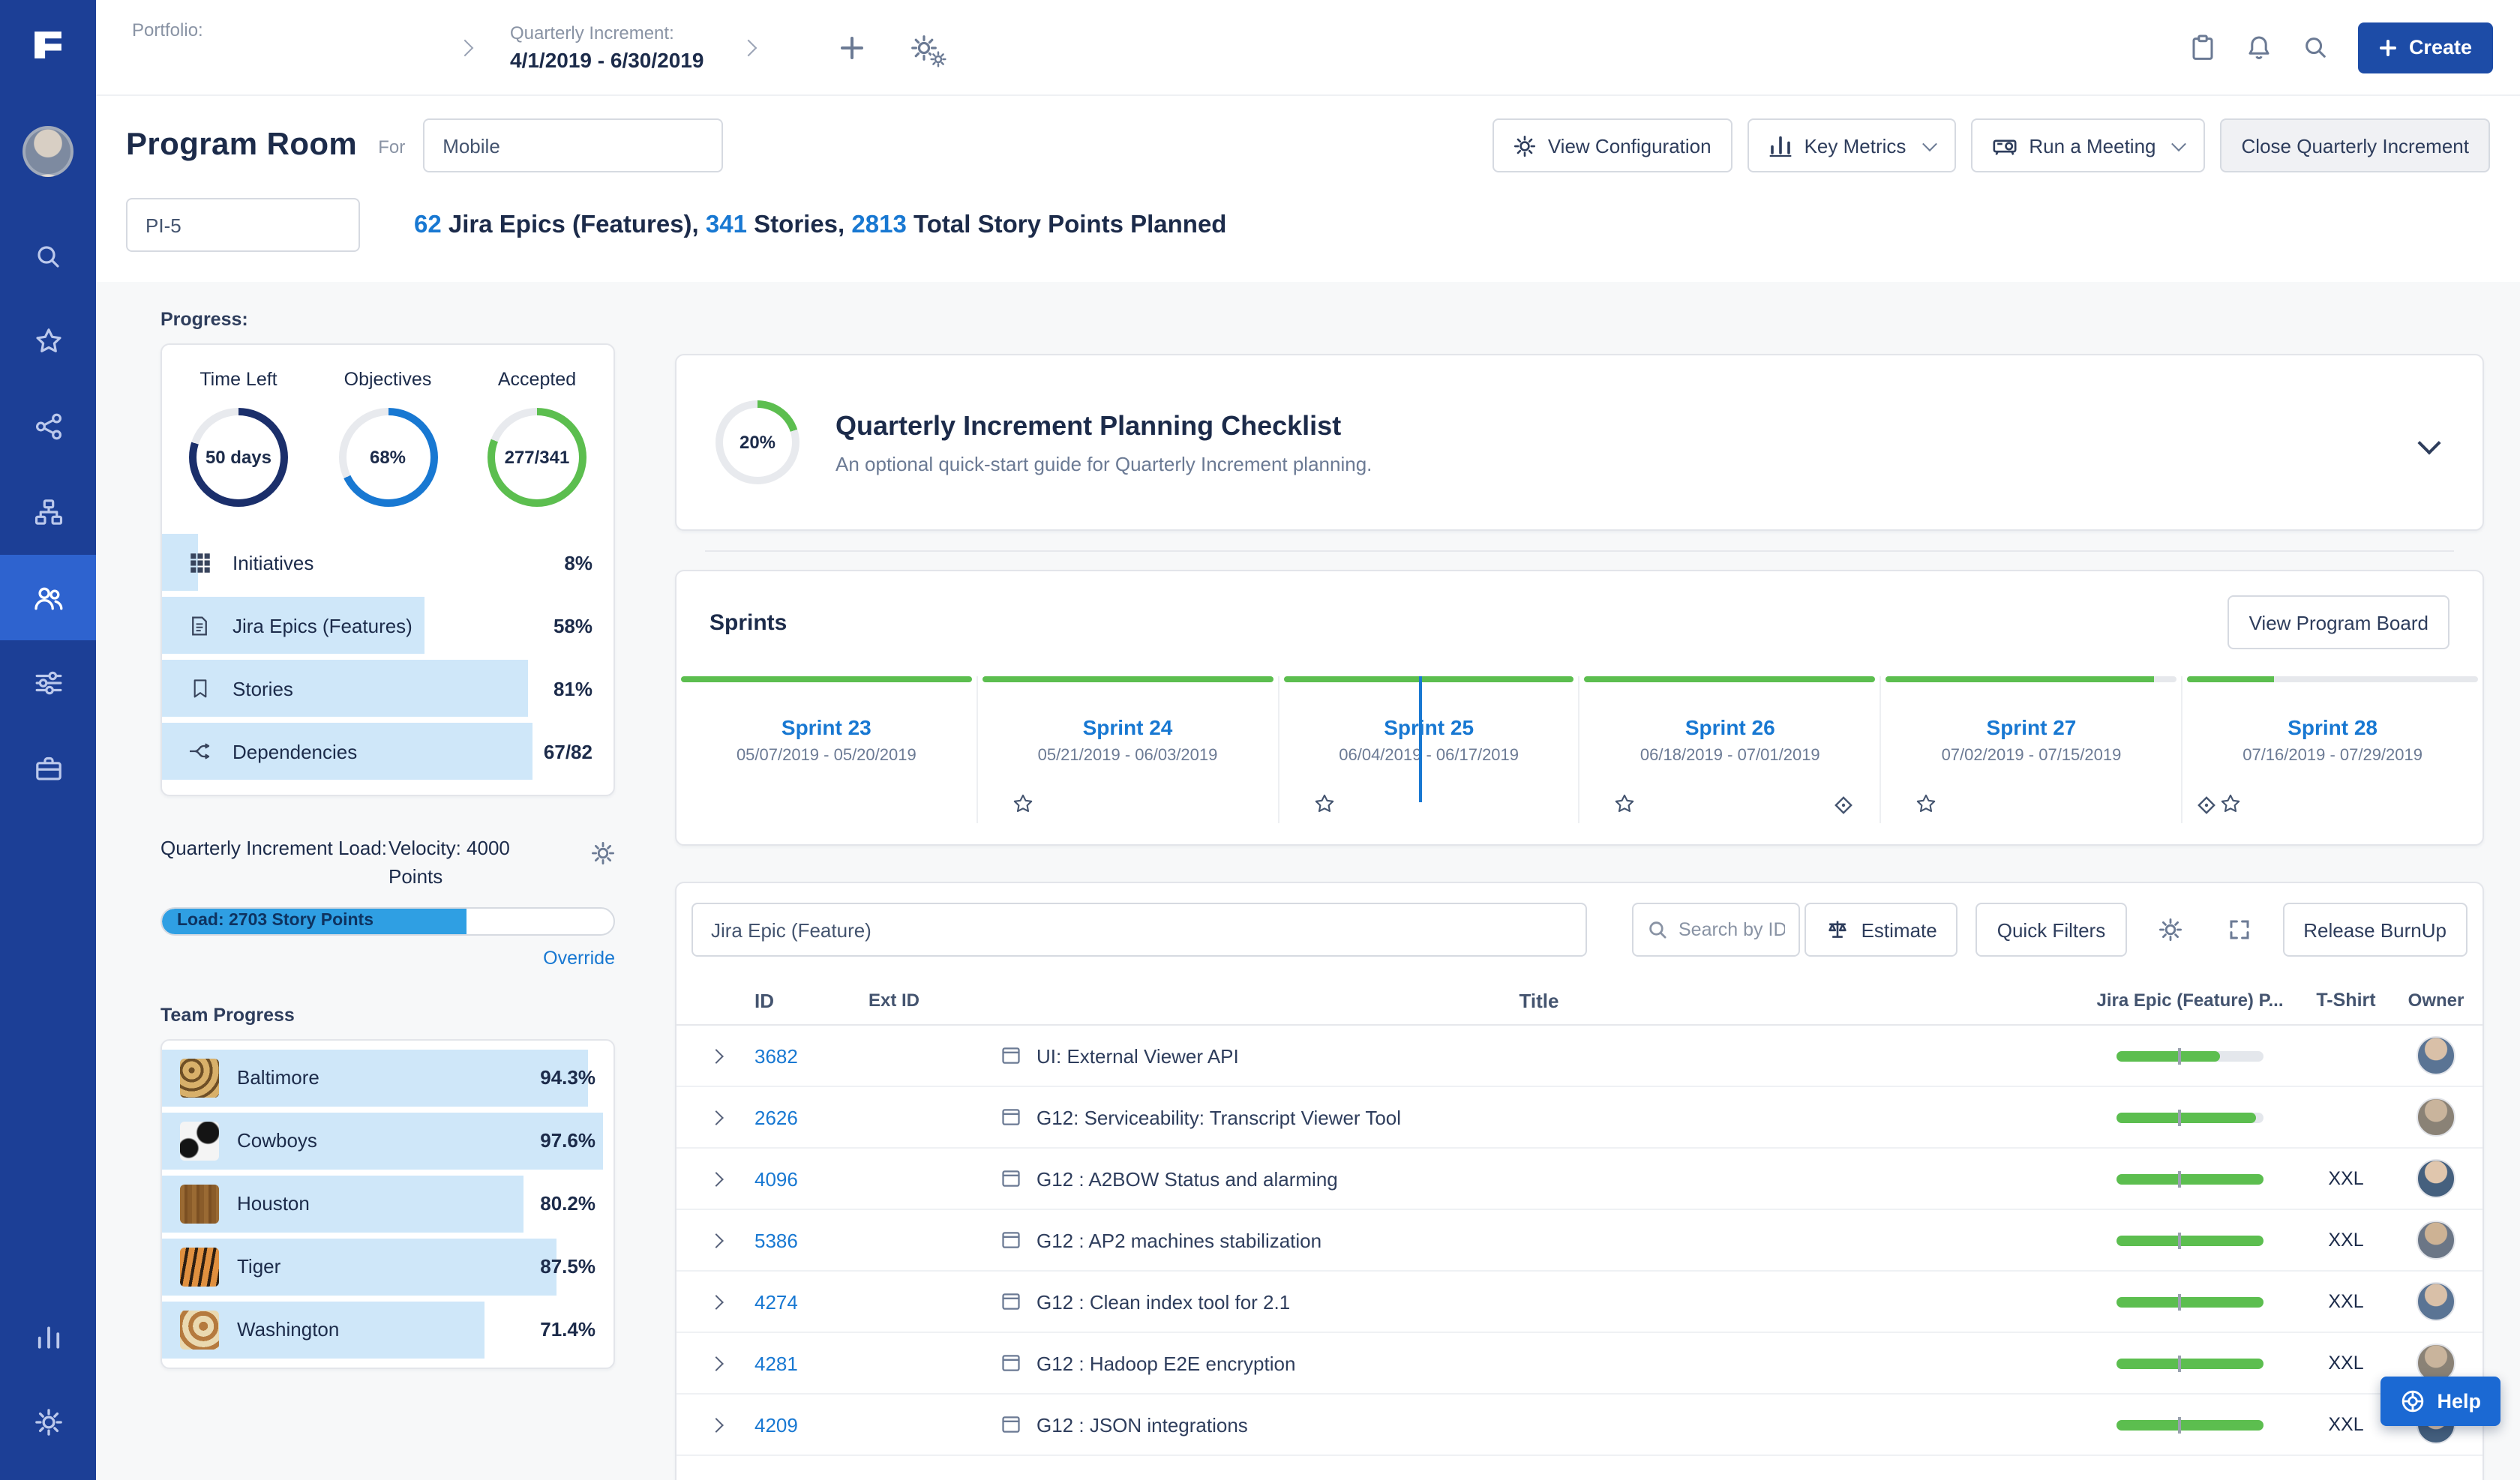  Describe the element at coordinates (811, 1424) in the screenshot. I see `epic-id-link: 4209` at that location.